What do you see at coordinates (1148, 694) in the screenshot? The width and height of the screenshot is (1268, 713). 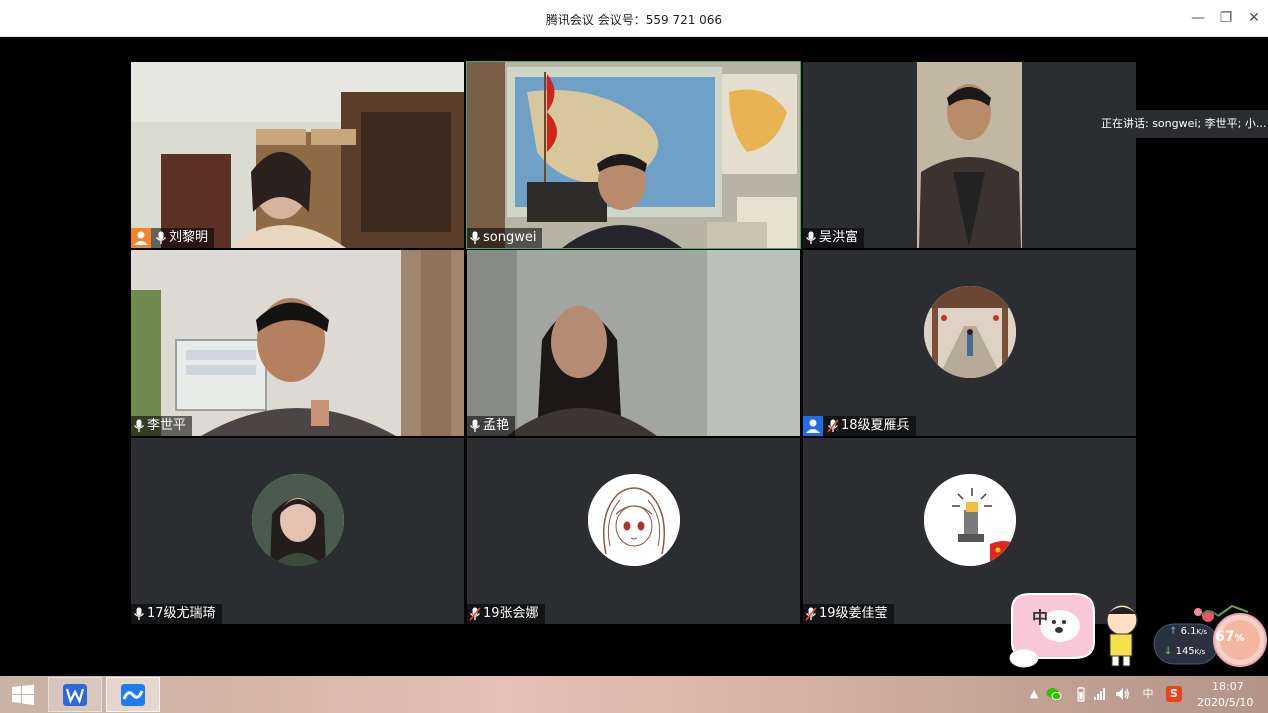 I see `input-method-indicator: 中` at bounding box center [1148, 694].